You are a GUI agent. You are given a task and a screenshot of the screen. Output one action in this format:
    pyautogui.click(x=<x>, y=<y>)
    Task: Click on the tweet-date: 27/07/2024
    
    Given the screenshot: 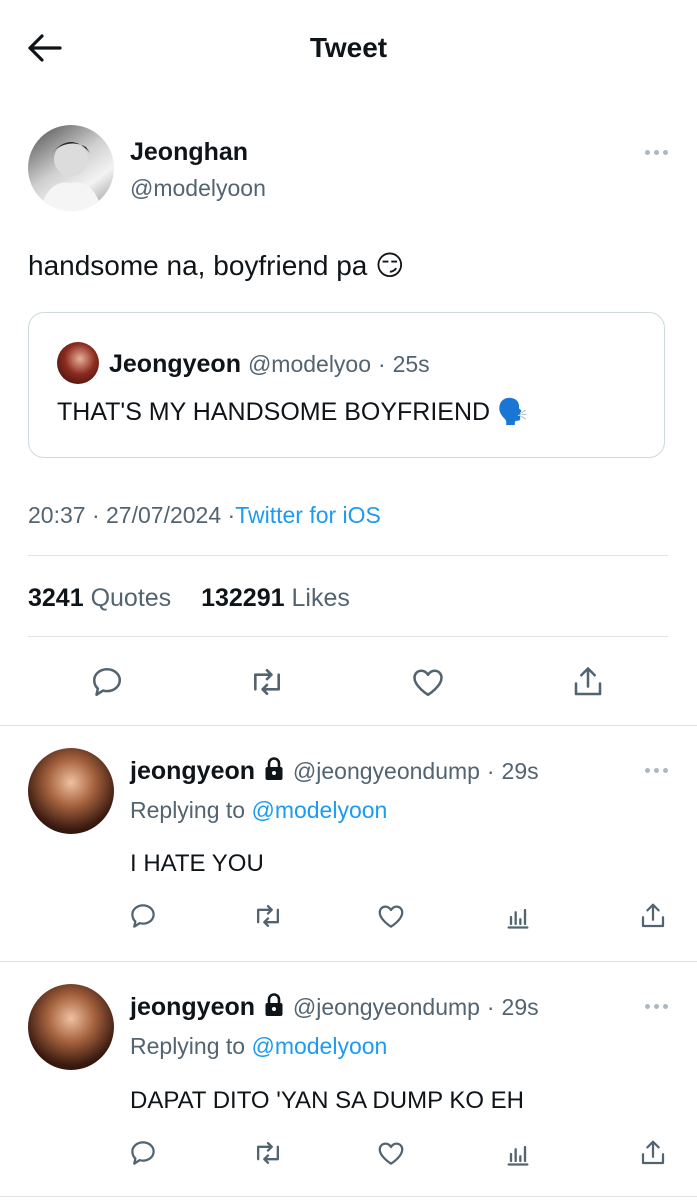 What is the action you would take?
    pyautogui.click(x=164, y=515)
    